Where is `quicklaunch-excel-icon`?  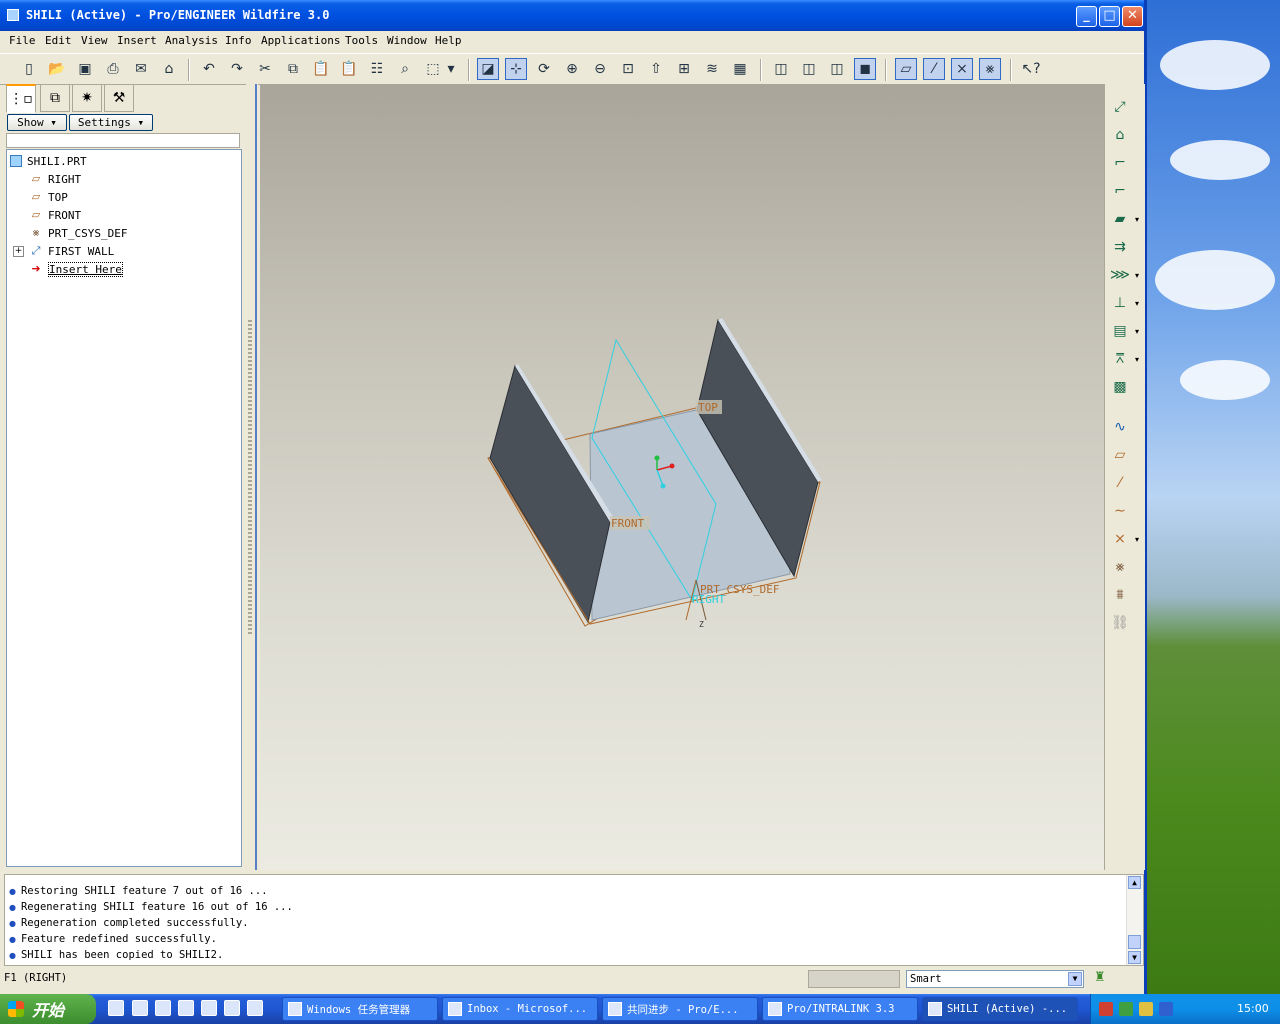 quicklaunch-excel-icon is located at coordinates (232, 1008).